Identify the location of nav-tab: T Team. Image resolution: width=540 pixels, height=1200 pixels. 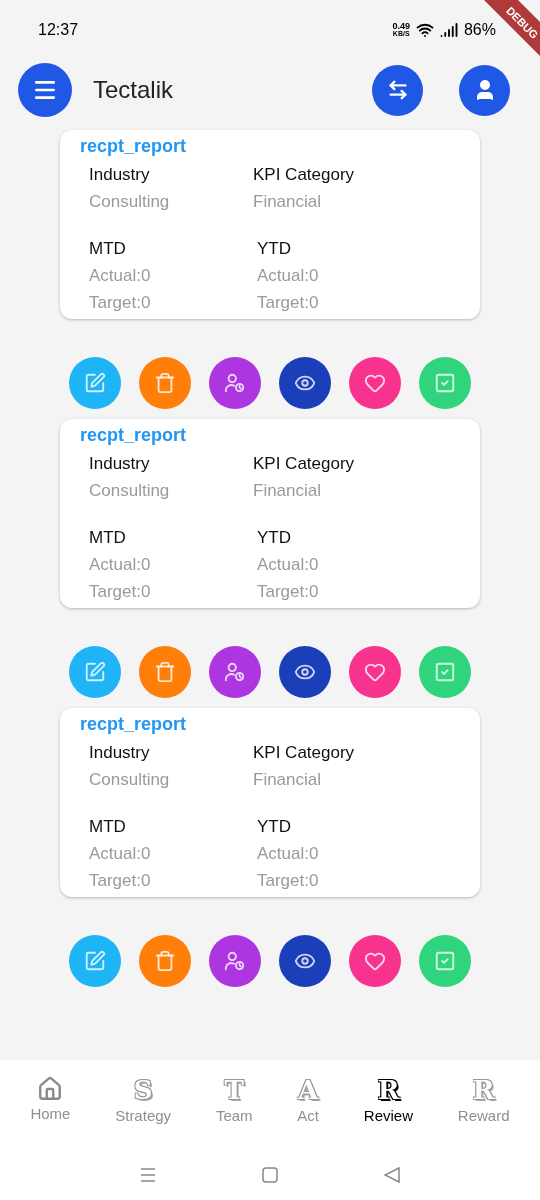
(234, 1113).